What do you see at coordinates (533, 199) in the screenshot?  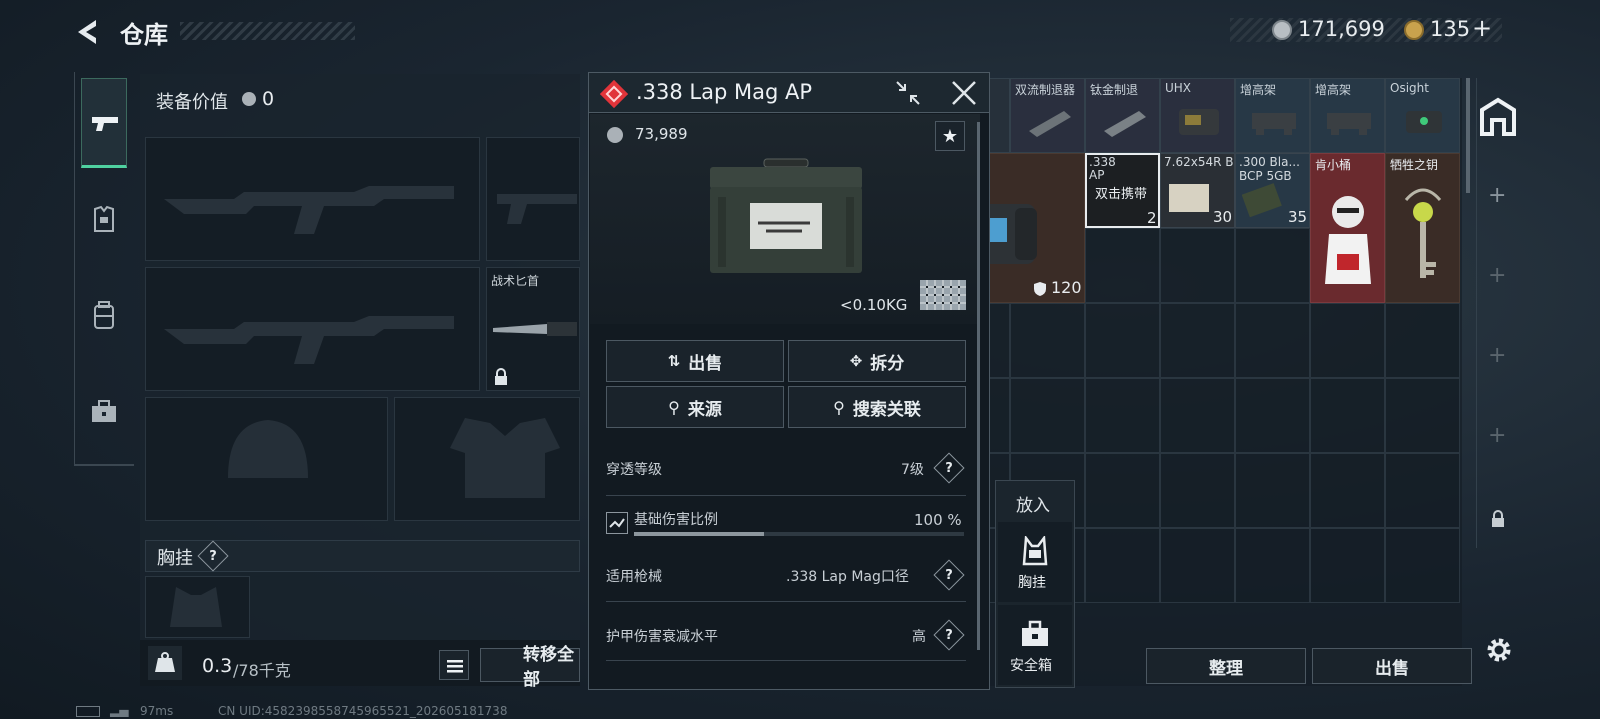 I see `sidearm-slot` at bounding box center [533, 199].